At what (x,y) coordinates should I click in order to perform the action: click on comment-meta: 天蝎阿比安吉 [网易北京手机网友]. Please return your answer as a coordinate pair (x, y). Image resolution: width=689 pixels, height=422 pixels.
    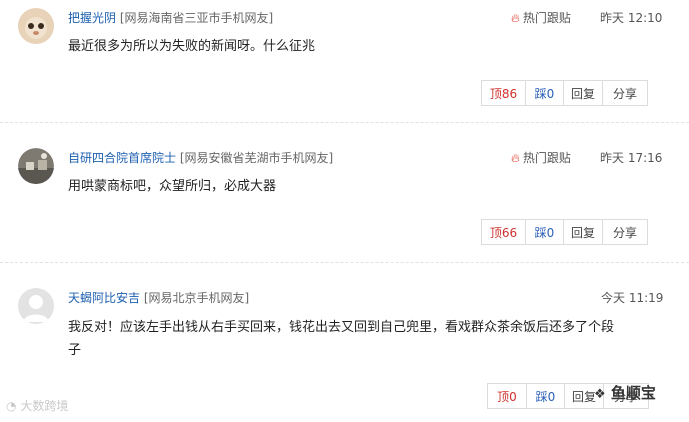
    Looking at the image, I should click on (158, 298).